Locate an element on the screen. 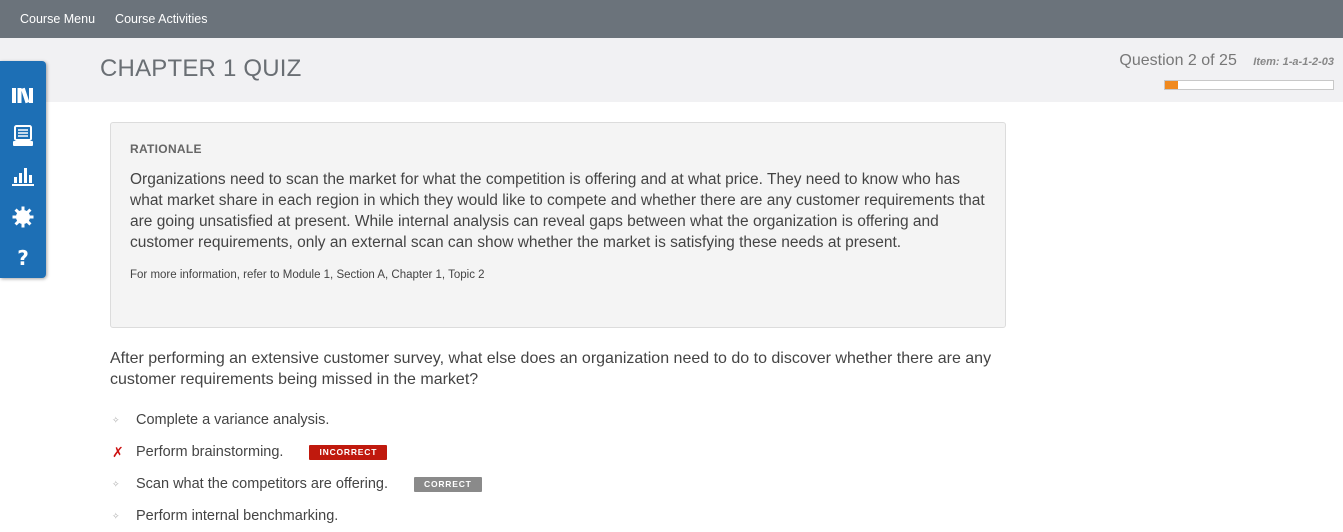 The image size is (1343, 532). item-id: Item: 1-a-1-2-03 is located at coordinates (1293, 62).